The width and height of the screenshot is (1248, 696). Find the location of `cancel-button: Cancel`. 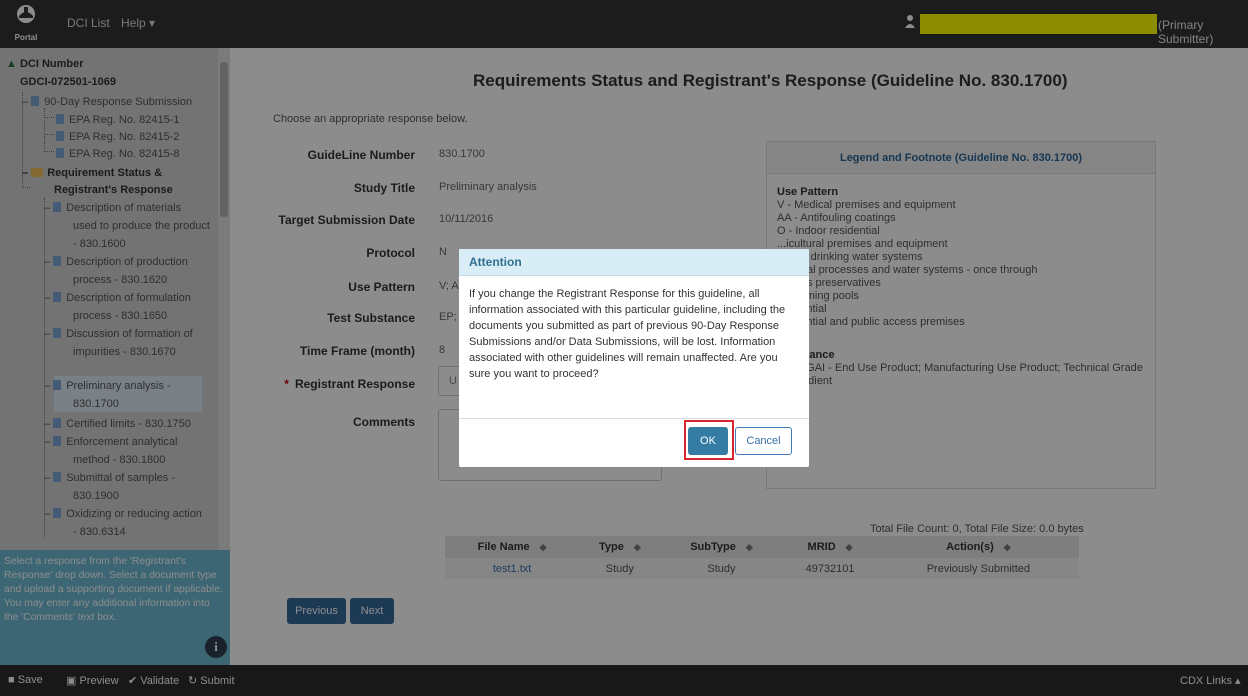

cancel-button: Cancel is located at coordinates (763, 441).